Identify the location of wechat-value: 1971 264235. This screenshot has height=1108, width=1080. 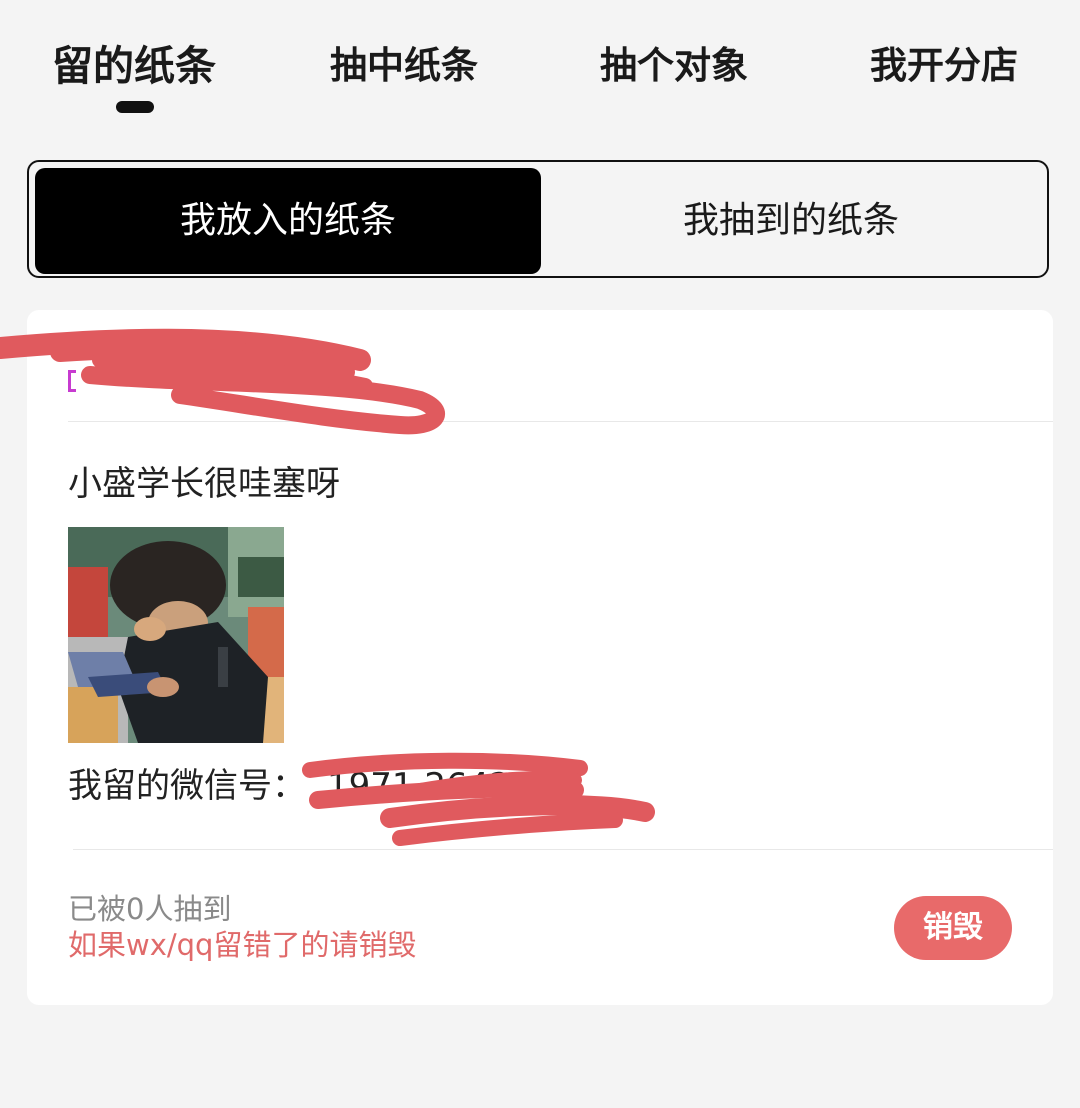
(441, 786).